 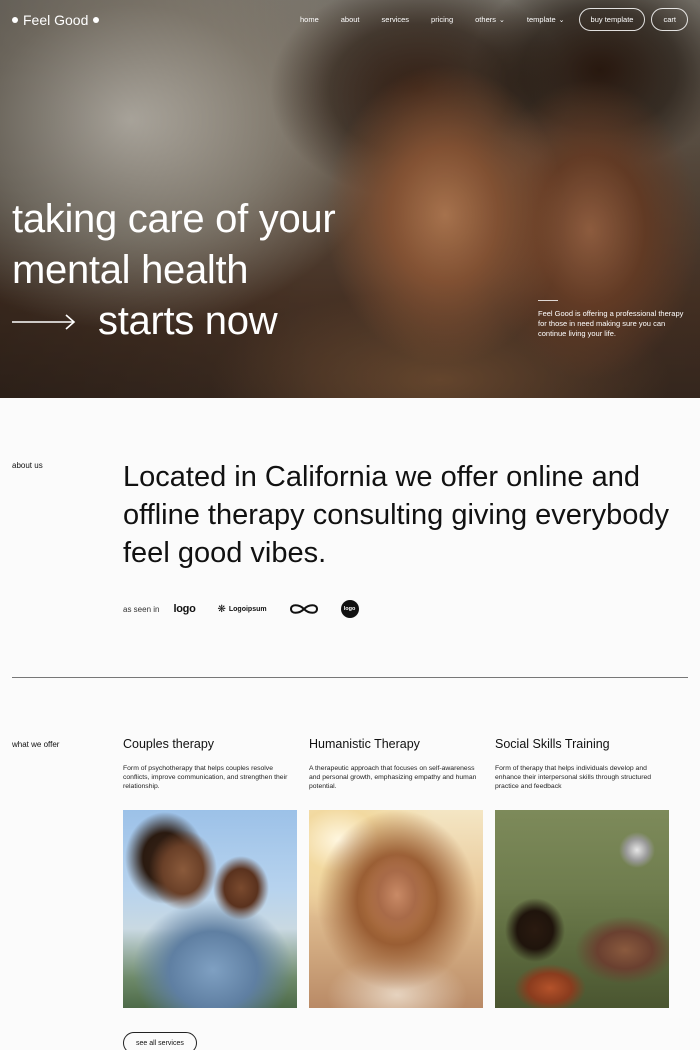 I want to click on service-title: Humanistic Therapy, so click(x=364, y=744).